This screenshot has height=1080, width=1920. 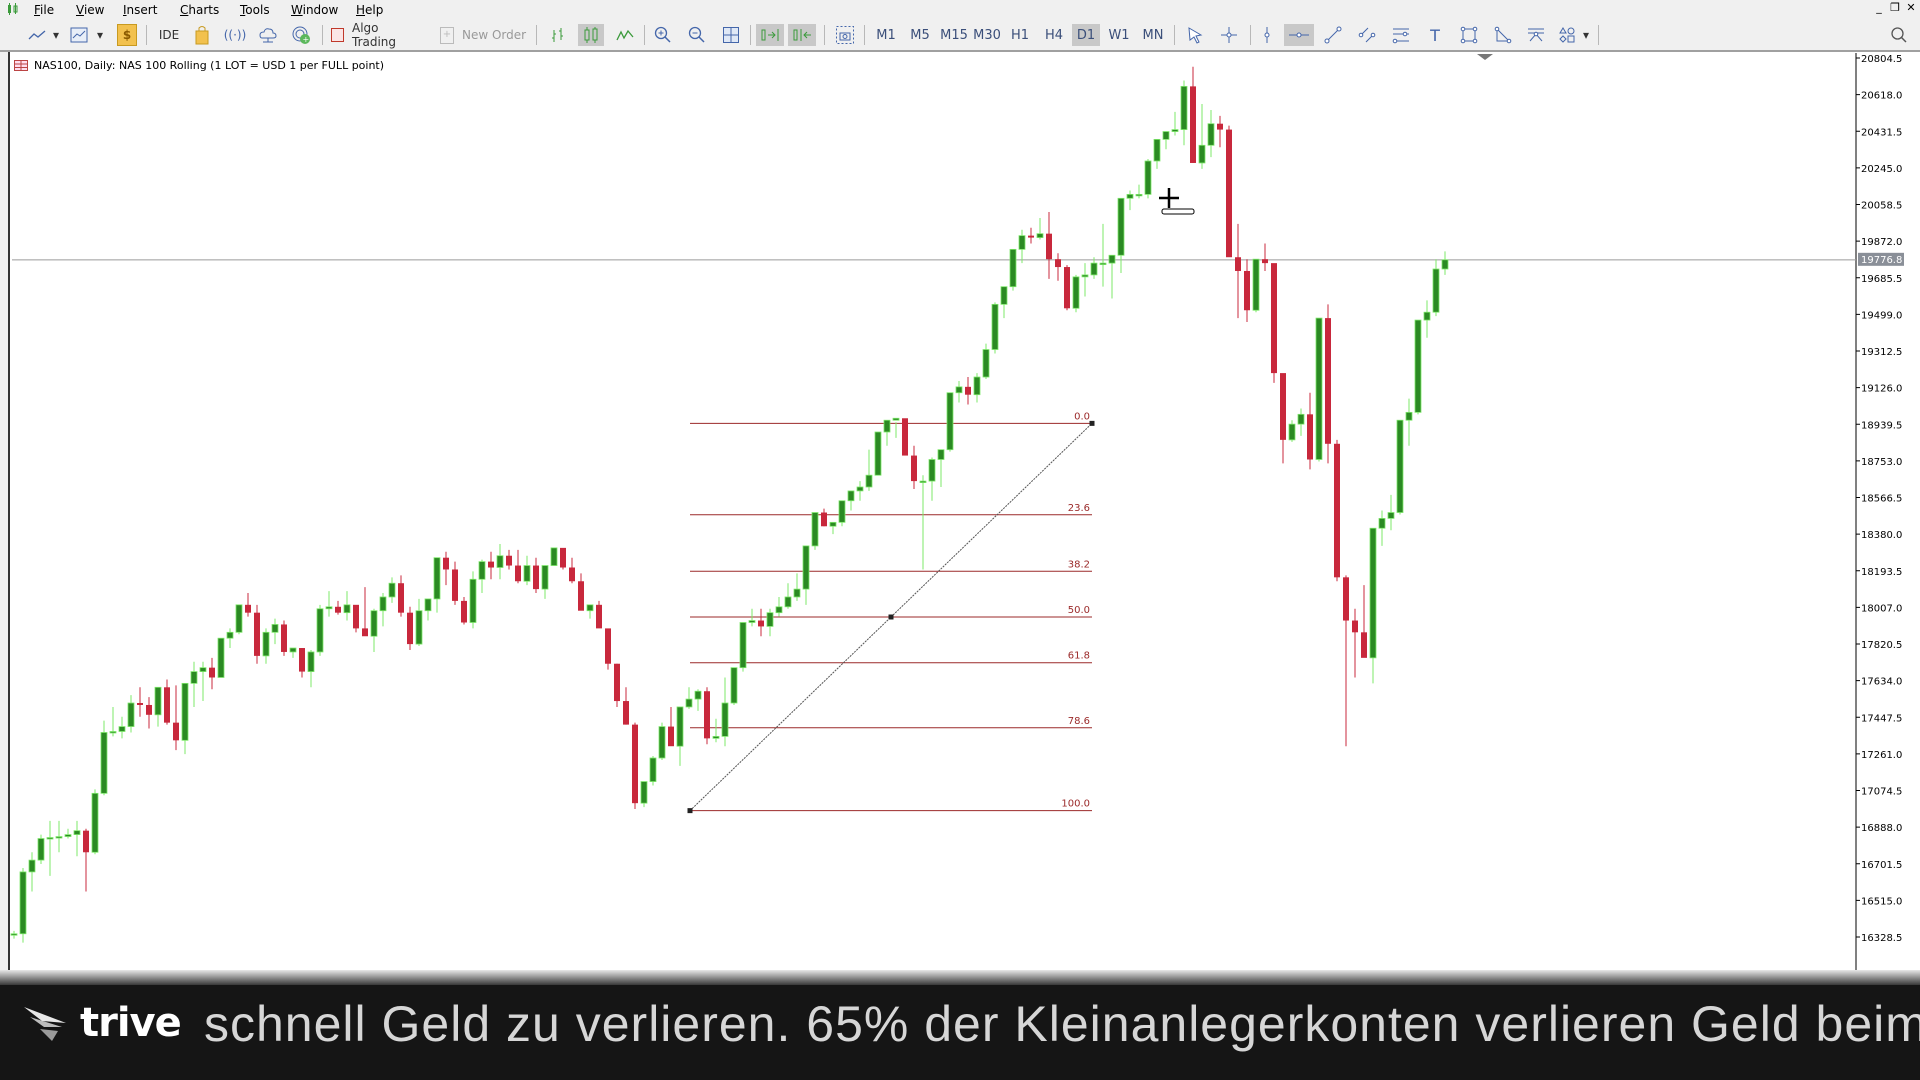 I want to click on timeframe-h4: H4, so click(x=1054, y=35).